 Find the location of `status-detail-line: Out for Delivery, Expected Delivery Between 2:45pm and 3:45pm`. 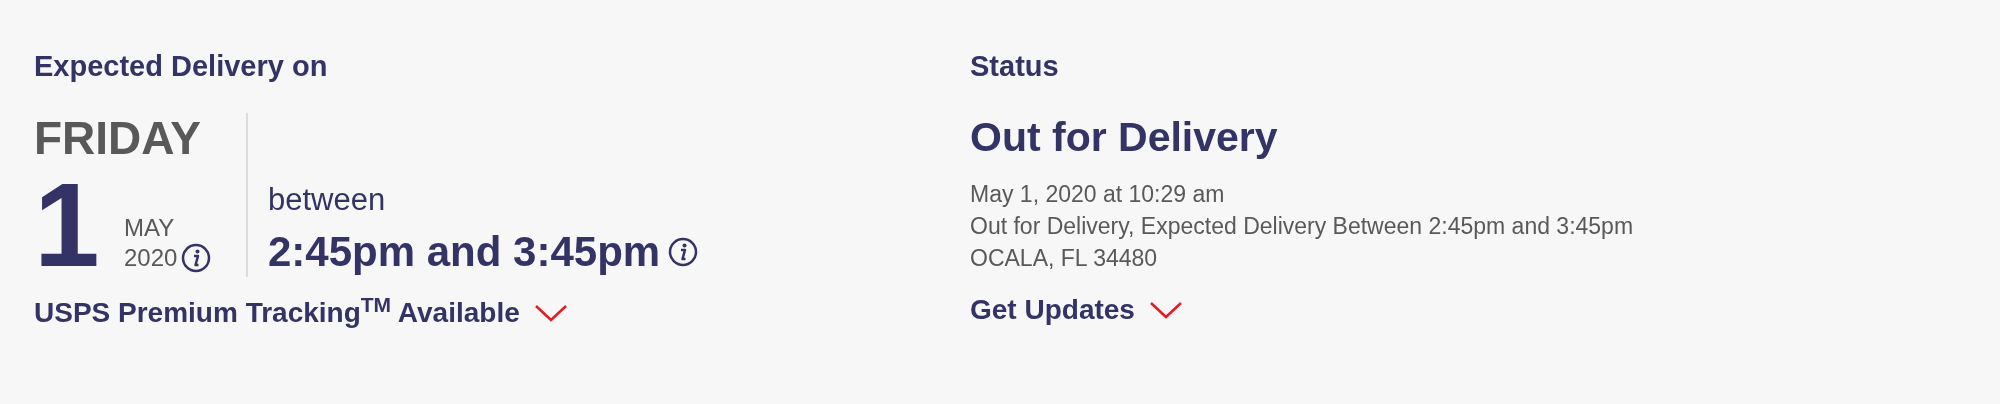

status-detail-line: Out for Delivery, Expected Delivery Between 2:45pm and 3:45pm is located at coordinates (1302, 226).